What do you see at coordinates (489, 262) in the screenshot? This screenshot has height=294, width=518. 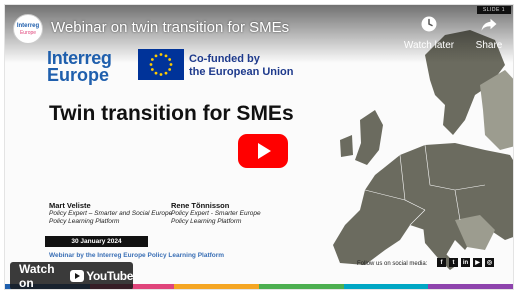 I see `instagram-icon: ◎` at bounding box center [489, 262].